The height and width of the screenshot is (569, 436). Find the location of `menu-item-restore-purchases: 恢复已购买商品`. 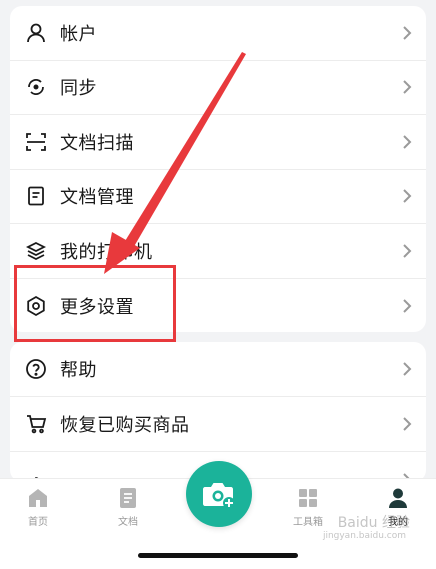

menu-item-restore-purchases: 恢复已购买商品 is located at coordinates (218, 424).